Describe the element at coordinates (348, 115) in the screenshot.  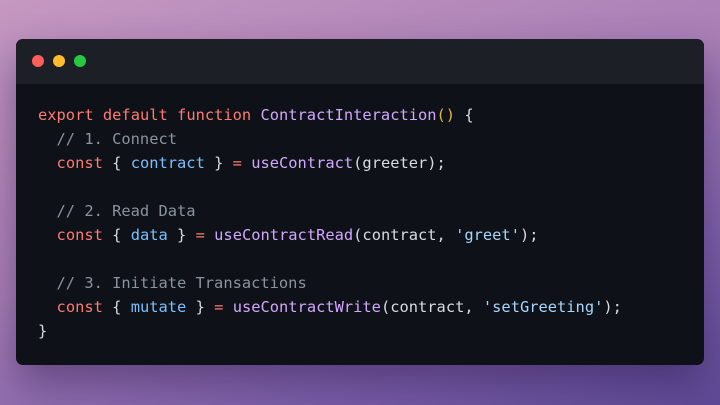
I see `code-token-function: ContractInteraction` at that location.